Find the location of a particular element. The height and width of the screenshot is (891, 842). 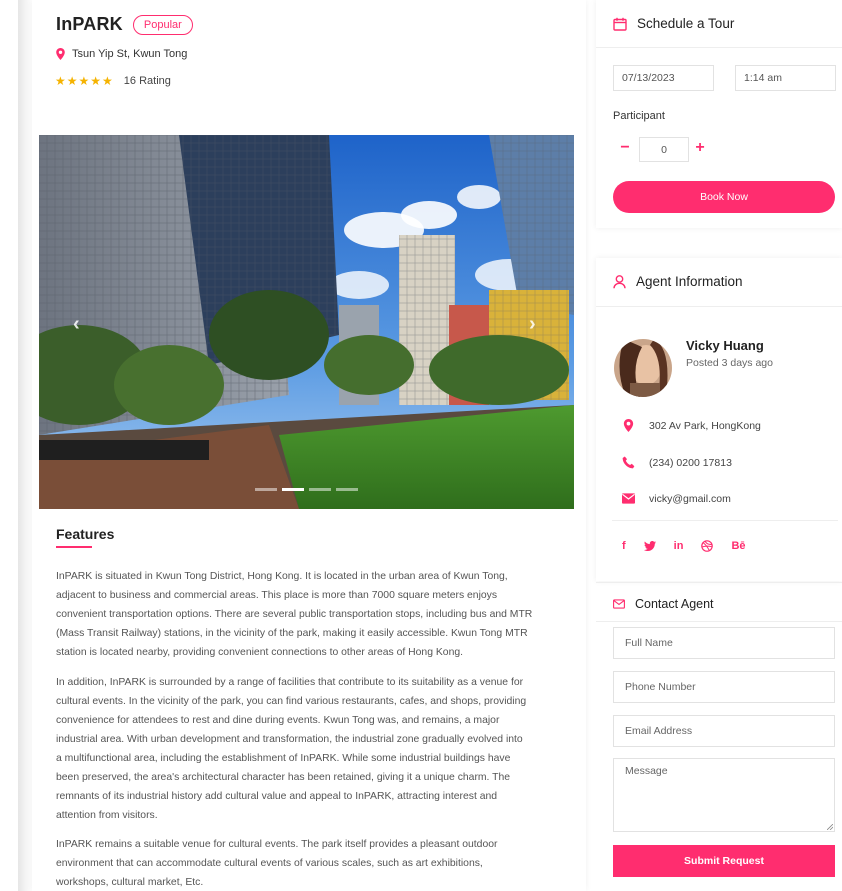

agent-address-row: 302 Av Park, HongKong is located at coordinates (691, 425).